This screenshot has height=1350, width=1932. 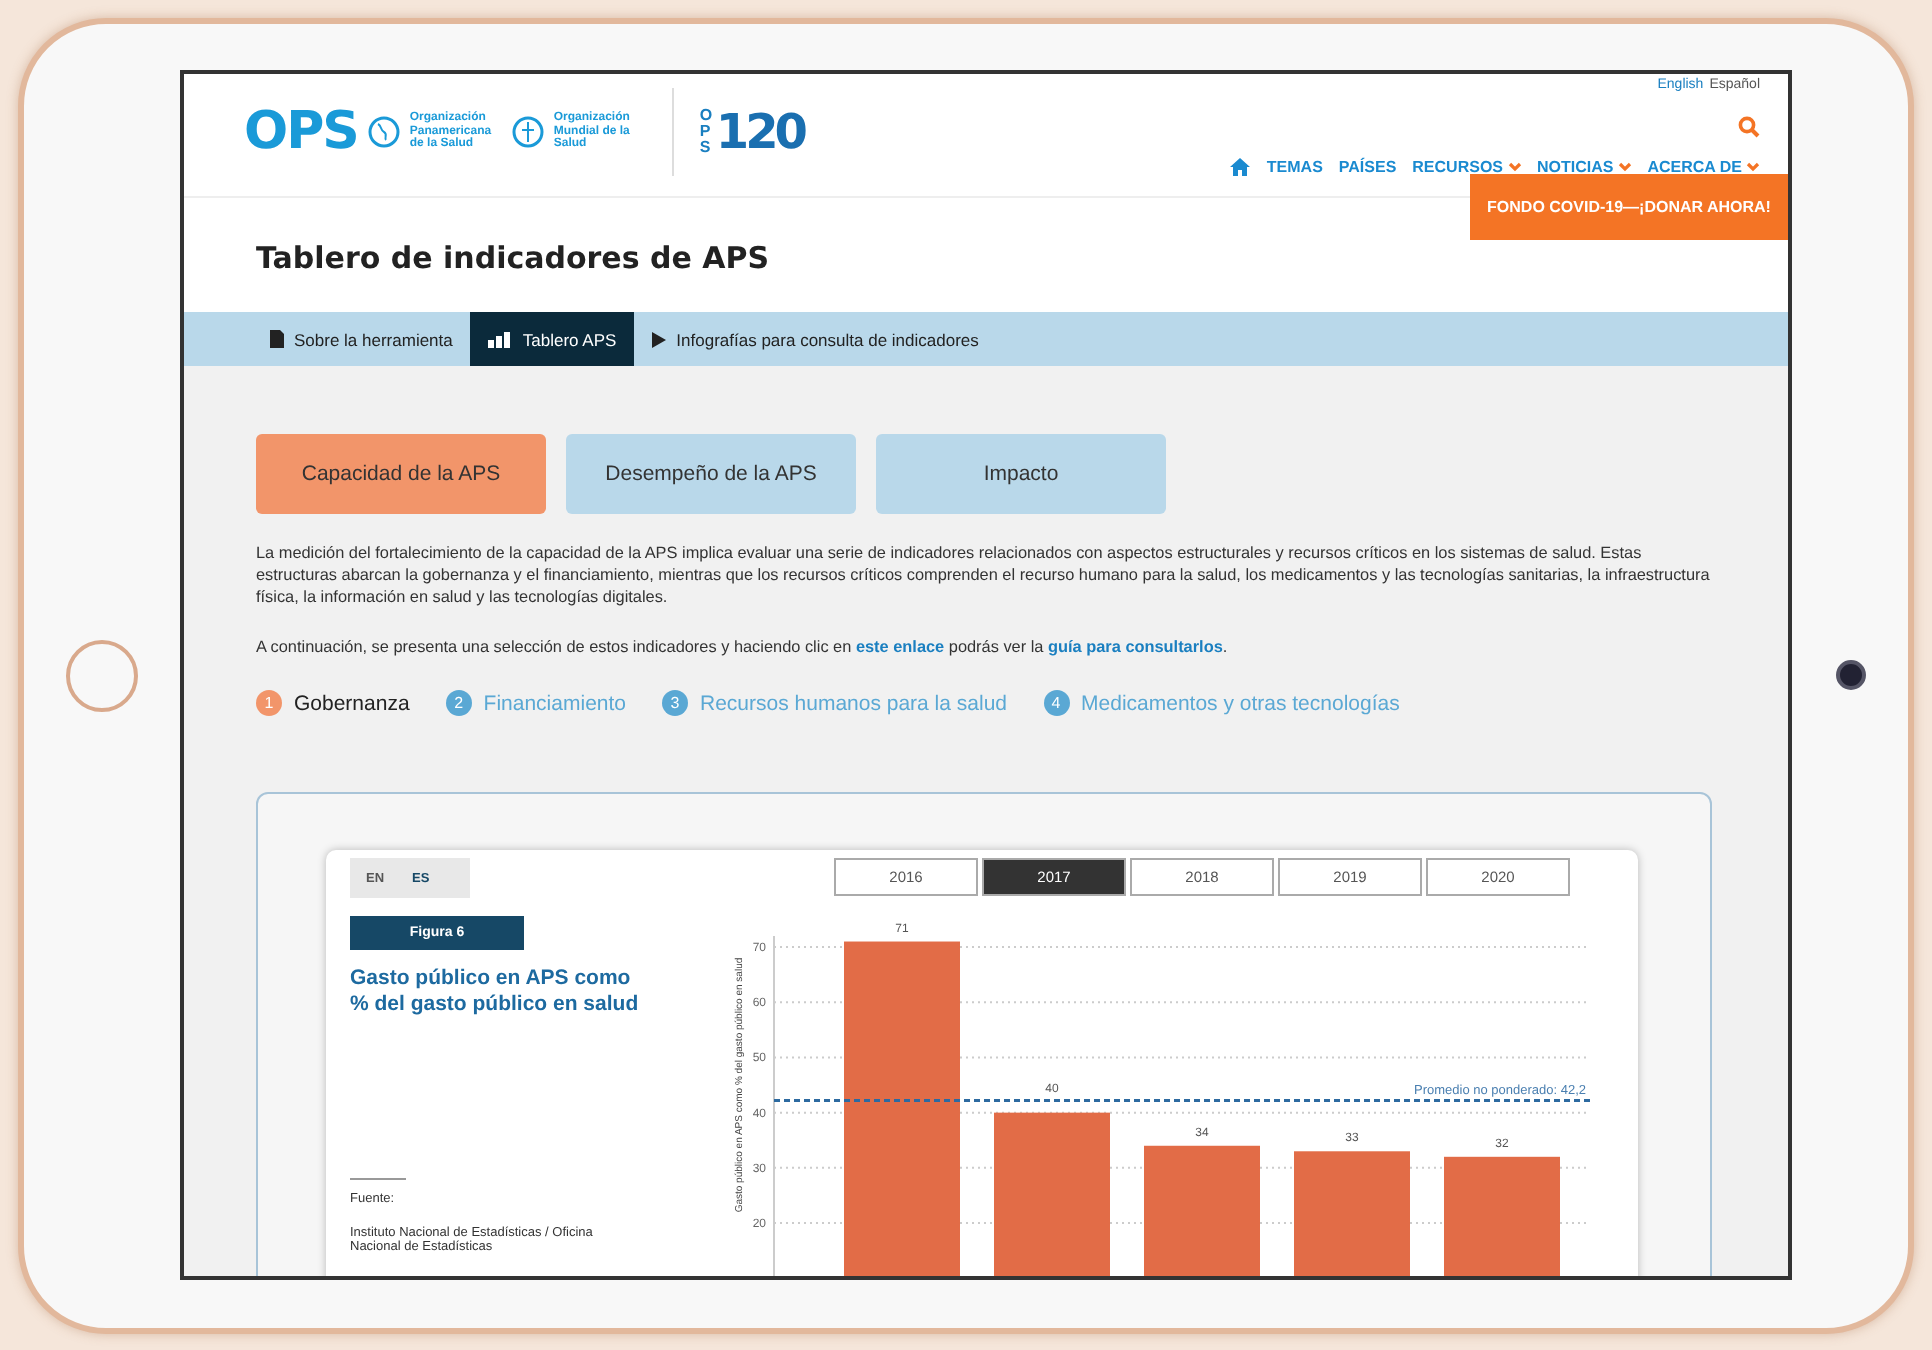 What do you see at coordinates (552, 339) in the screenshot?
I see `sub-nav-tab: Tablero APS` at bounding box center [552, 339].